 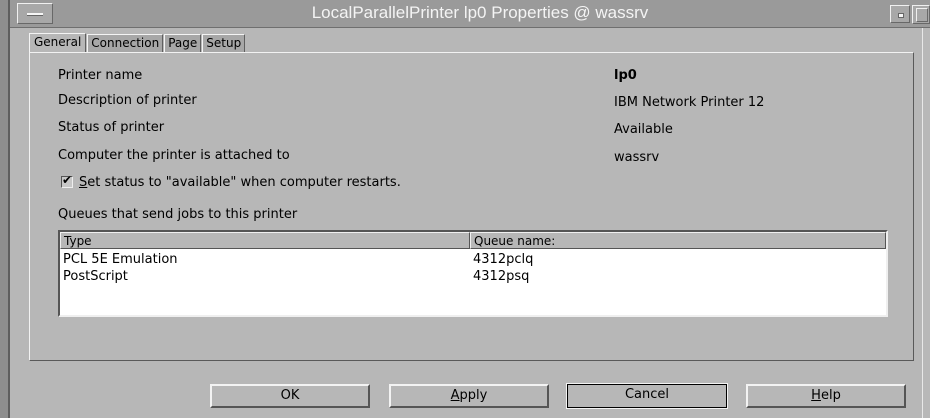 What do you see at coordinates (95, 276) in the screenshot?
I see `queue-type-cell: PostScript` at bounding box center [95, 276].